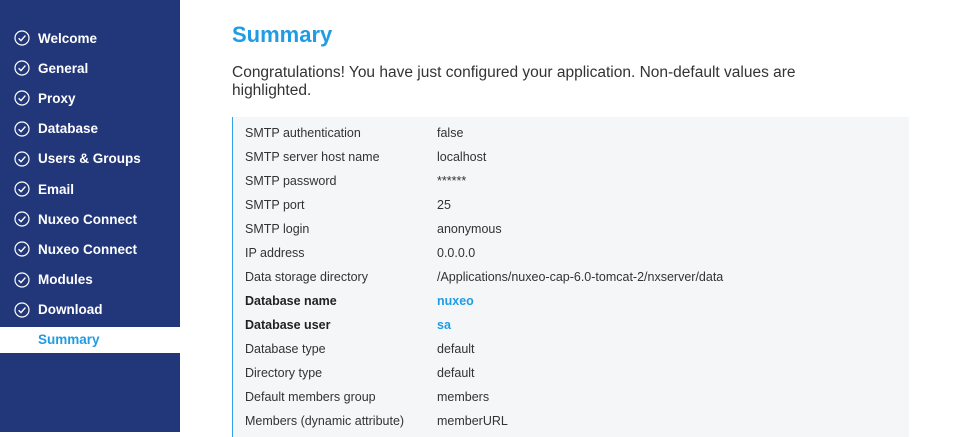 This screenshot has height=437, width=958. What do you see at coordinates (312, 157) in the screenshot?
I see `row-key: SMTP server host name` at bounding box center [312, 157].